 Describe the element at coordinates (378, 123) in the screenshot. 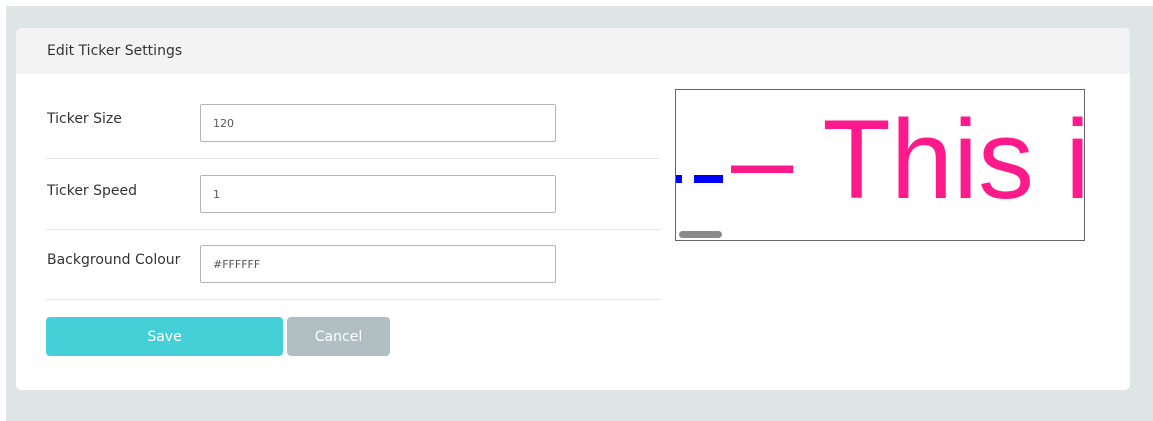

I see `ticker-size-input` at that location.